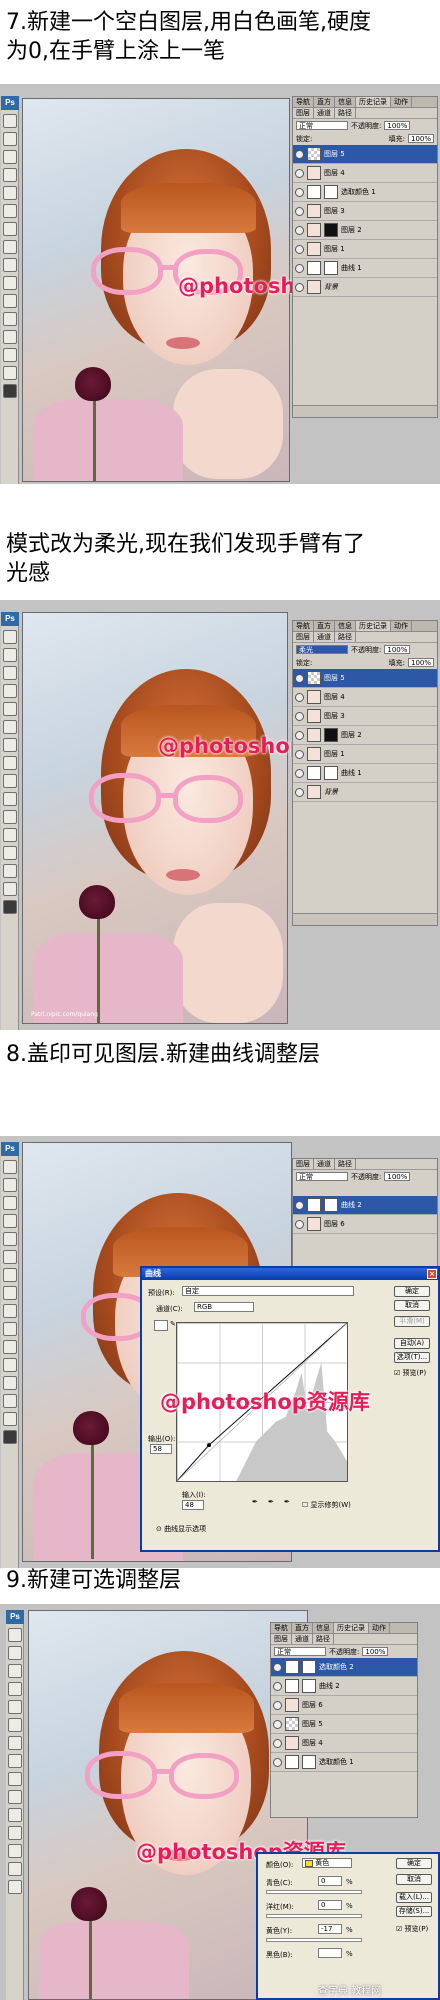 This screenshot has width=440, height=2000. I want to click on tab-info: 信息, so click(345, 626).